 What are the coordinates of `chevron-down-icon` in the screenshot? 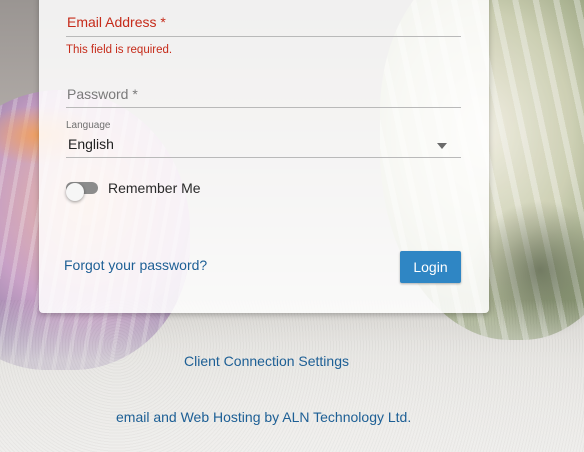 It's located at (442, 146).